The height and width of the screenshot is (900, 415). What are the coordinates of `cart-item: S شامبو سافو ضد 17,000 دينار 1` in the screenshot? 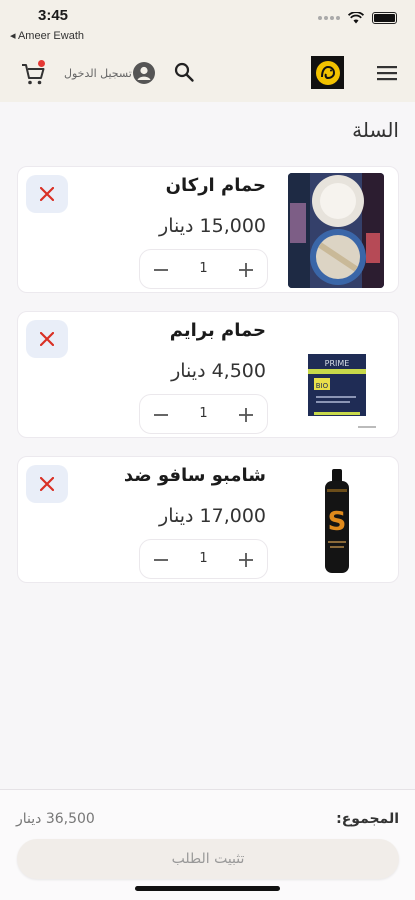 It's located at (208, 519).